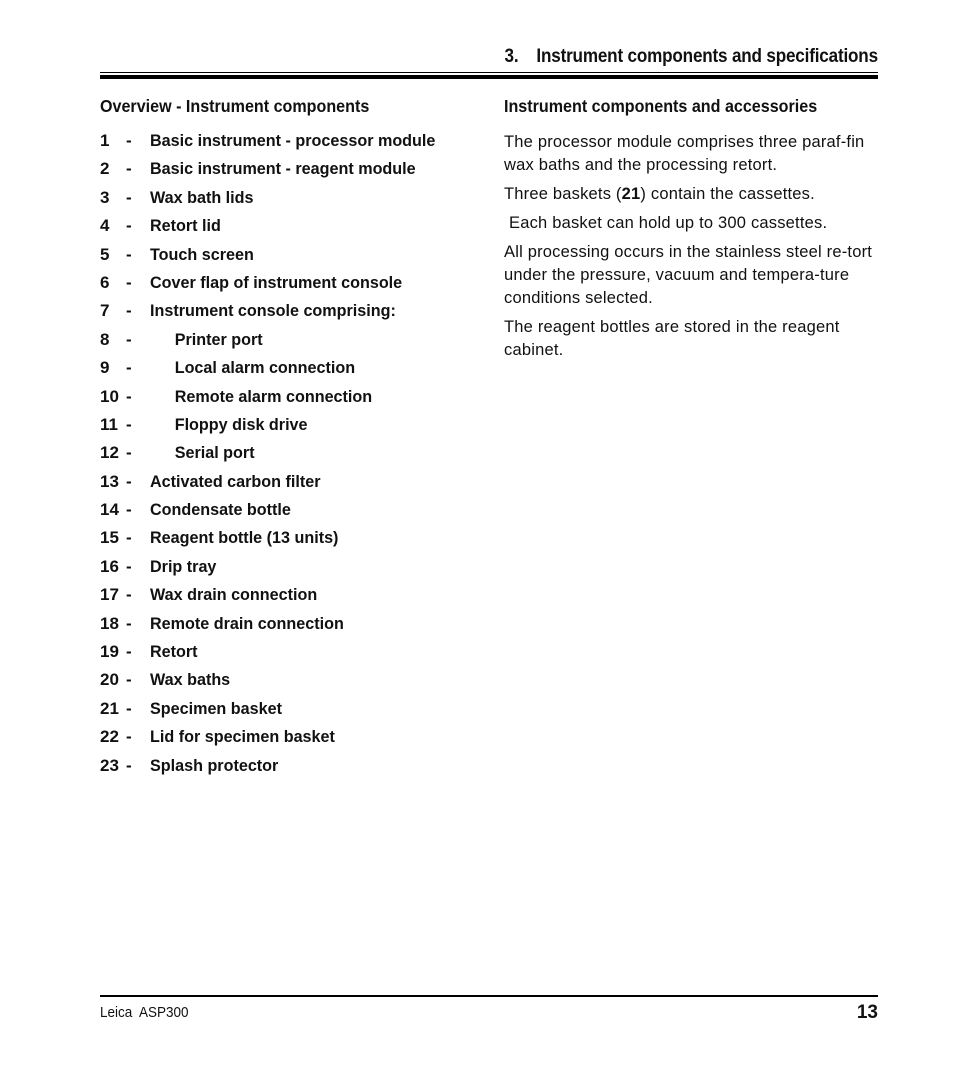 The height and width of the screenshot is (1078, 954). Describe the element at coordinates (290, 230) in the screenshot. I see `component-item: 4- Retort lid` at that location.